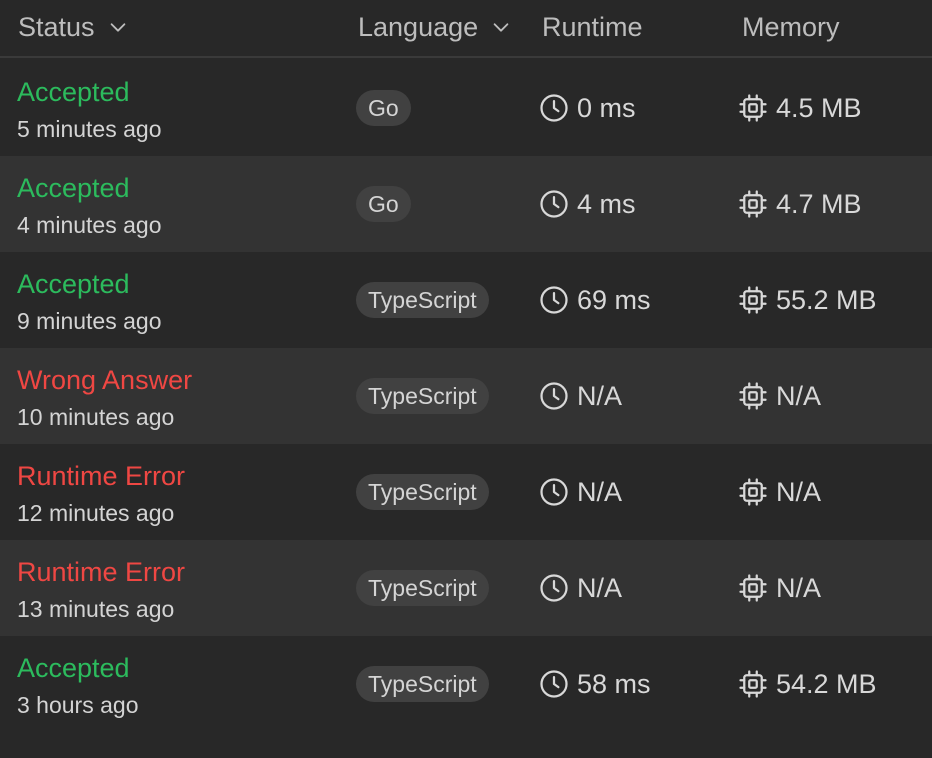 The width and height of the screenshot is (932, 758). What do you see at coordinates (56, 27) in the screenshot?
I see `status-header-label: Status` at bounding box center [56, 27].